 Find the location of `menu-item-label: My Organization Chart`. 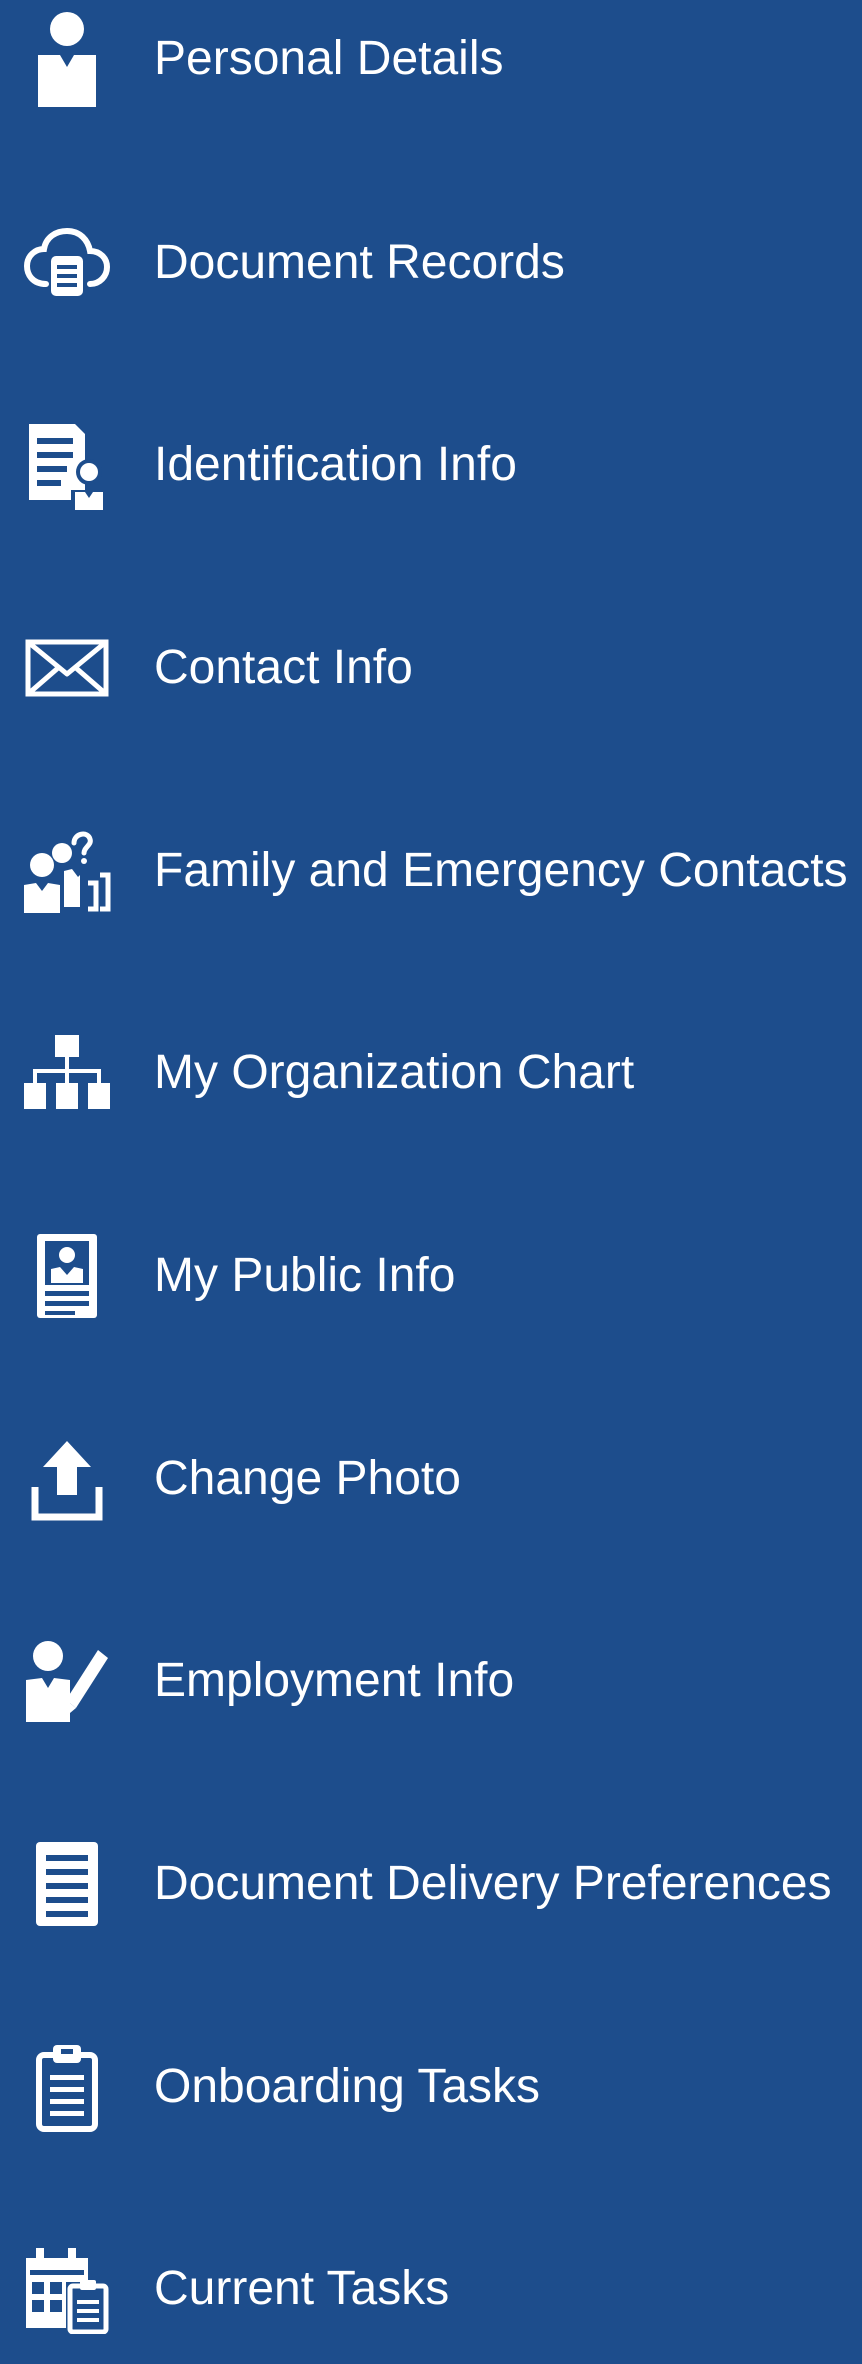

menu-item-label: My Organization Chart is located at coordinates (394, 1072).